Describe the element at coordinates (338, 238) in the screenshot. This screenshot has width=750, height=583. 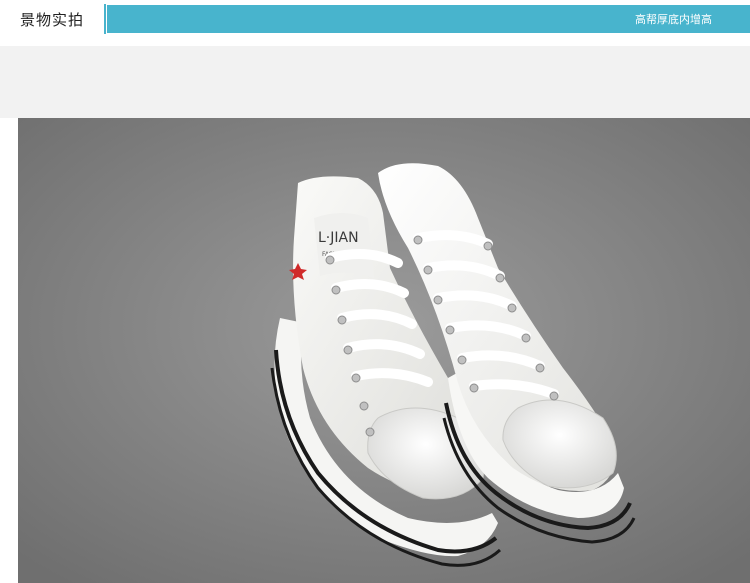
I see `brand-label: L·JIAN` at that location.